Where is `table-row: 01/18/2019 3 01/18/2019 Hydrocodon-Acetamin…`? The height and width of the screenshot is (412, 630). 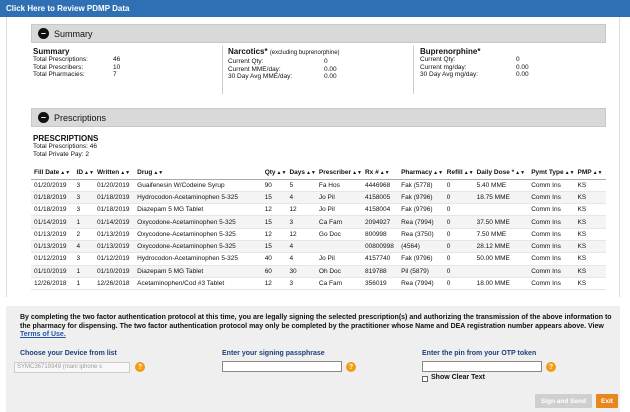
table-row: 01/18/2019 3 01/18/2019 Hydrocodon-Acetamin… is located at coordinates (318, 198).